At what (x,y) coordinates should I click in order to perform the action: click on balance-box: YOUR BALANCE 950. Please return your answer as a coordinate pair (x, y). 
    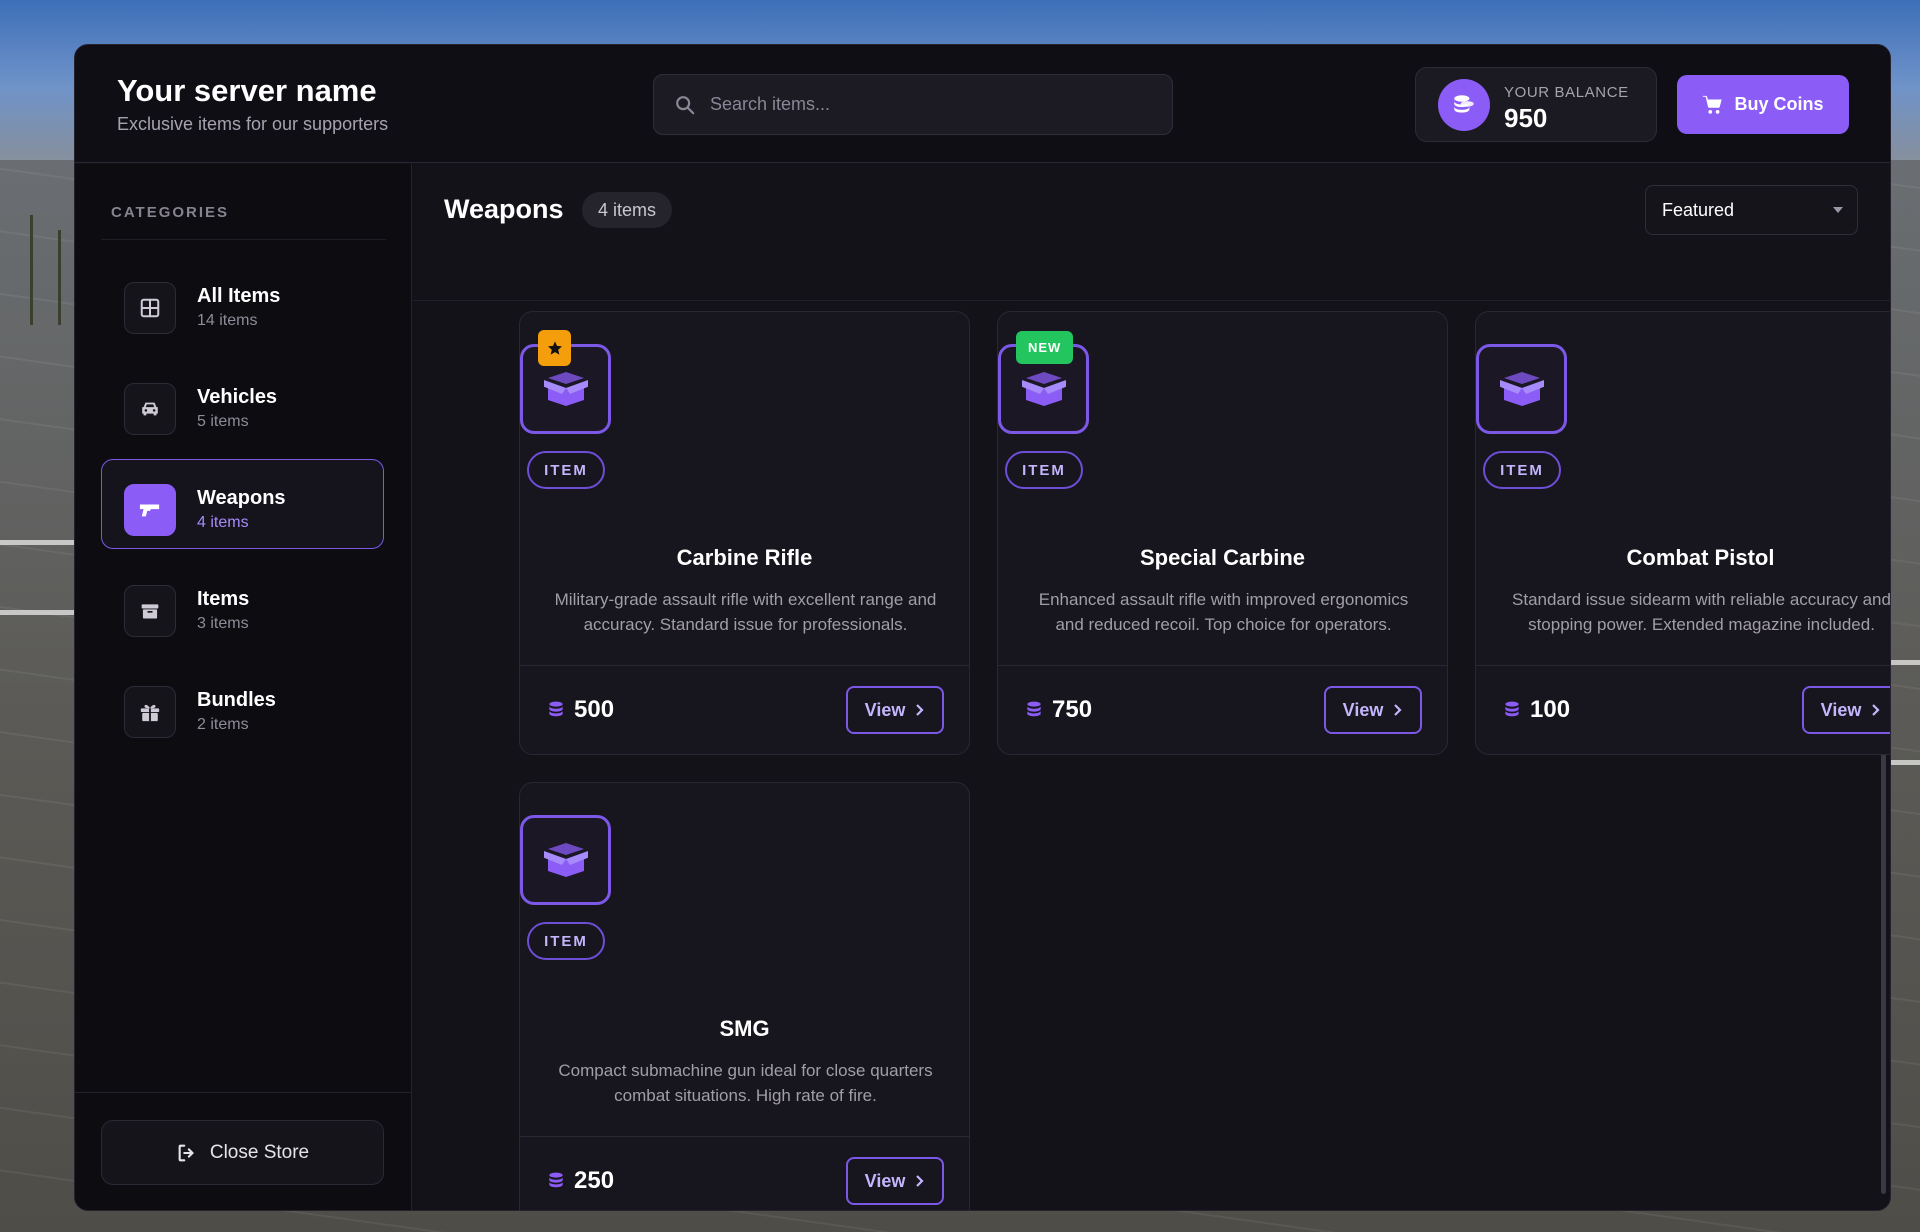
    Looking at the image, I should click on (1536, 104).